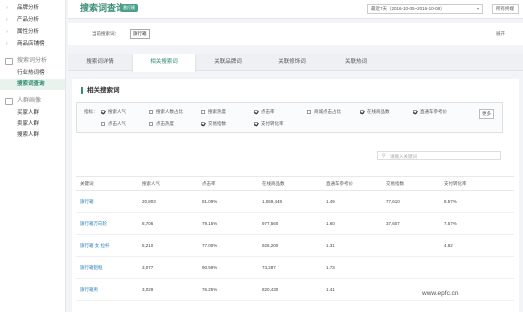 The height and width of the screenshot is (312, 523). Describe the element at coordinates (356, 62) in the screenshot. I see `tab-hot-terms: 关联热词` at that location.